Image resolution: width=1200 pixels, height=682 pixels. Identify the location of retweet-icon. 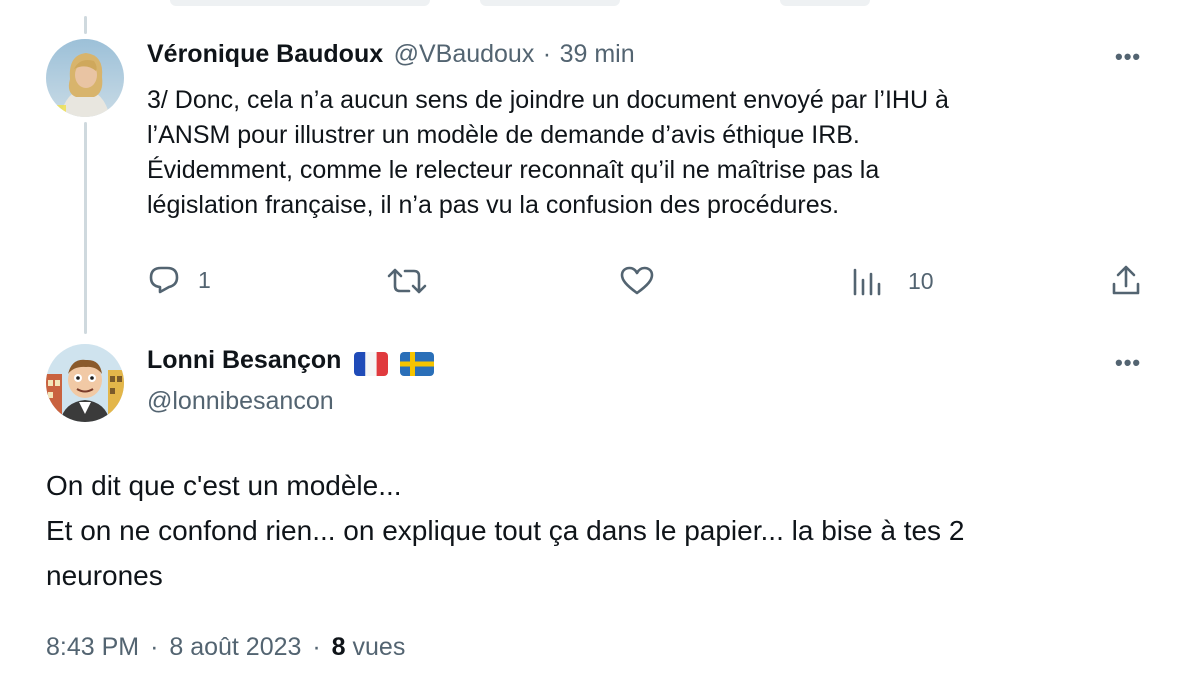
(407, 281).